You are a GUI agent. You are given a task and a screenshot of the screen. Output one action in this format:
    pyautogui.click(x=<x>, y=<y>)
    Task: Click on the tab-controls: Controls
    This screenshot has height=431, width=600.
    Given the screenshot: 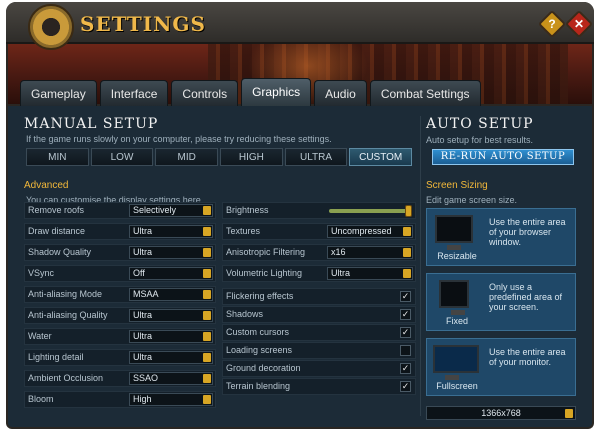 What is the action you would take?
    pyautogui.click(x=205, y=93)
    